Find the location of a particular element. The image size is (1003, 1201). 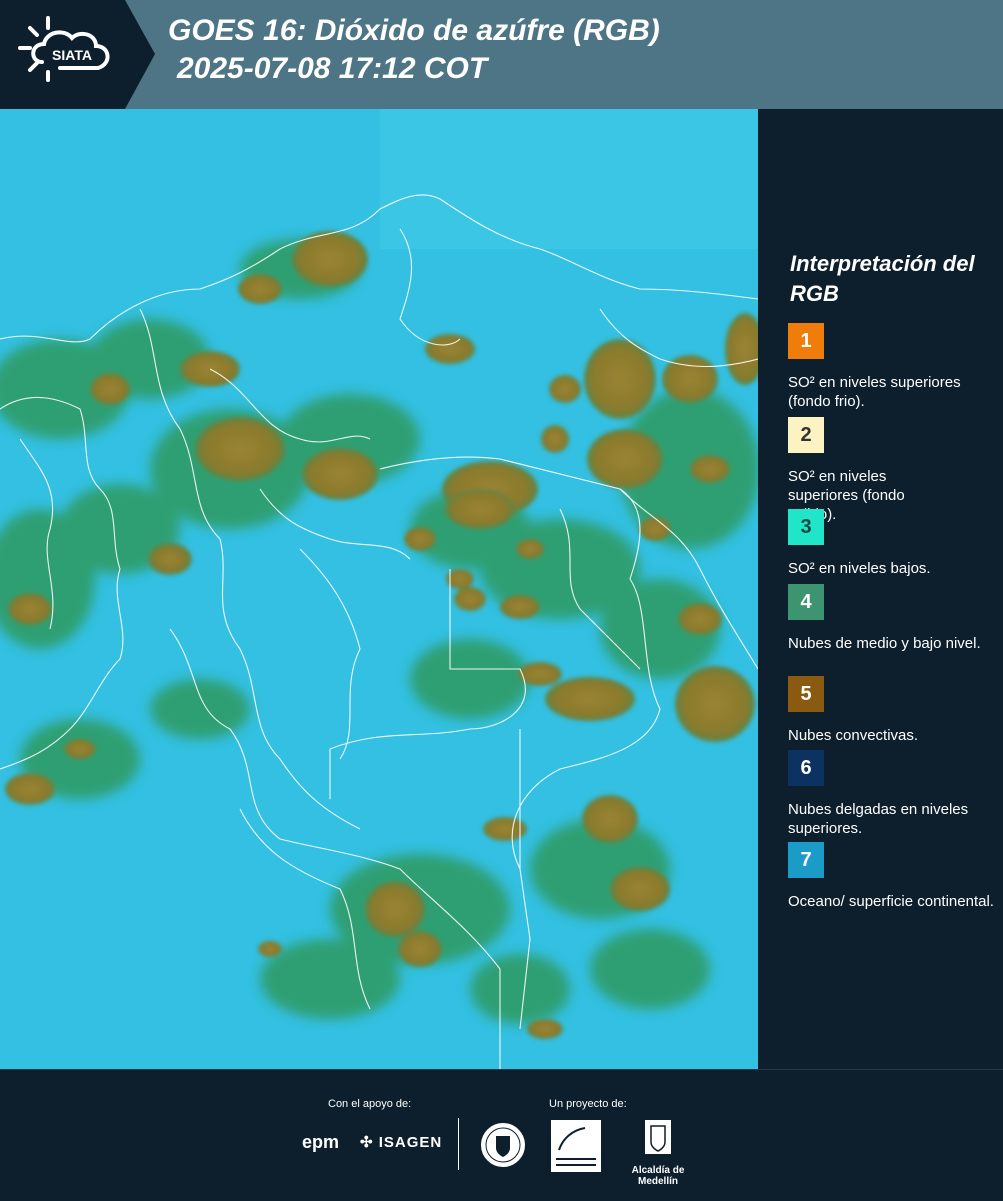

legend-number-2: 2 is located at coordinates (806, 434).